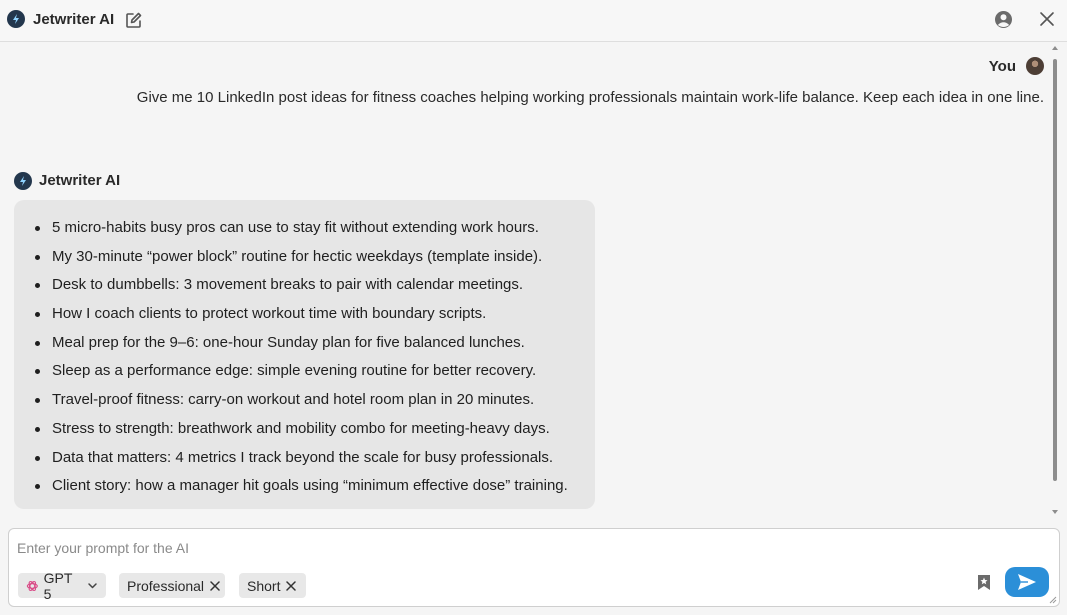 Image resolution: width=1067 pixels, height=615 pixels. I want to click on user-label: You, so click(1002, 66).